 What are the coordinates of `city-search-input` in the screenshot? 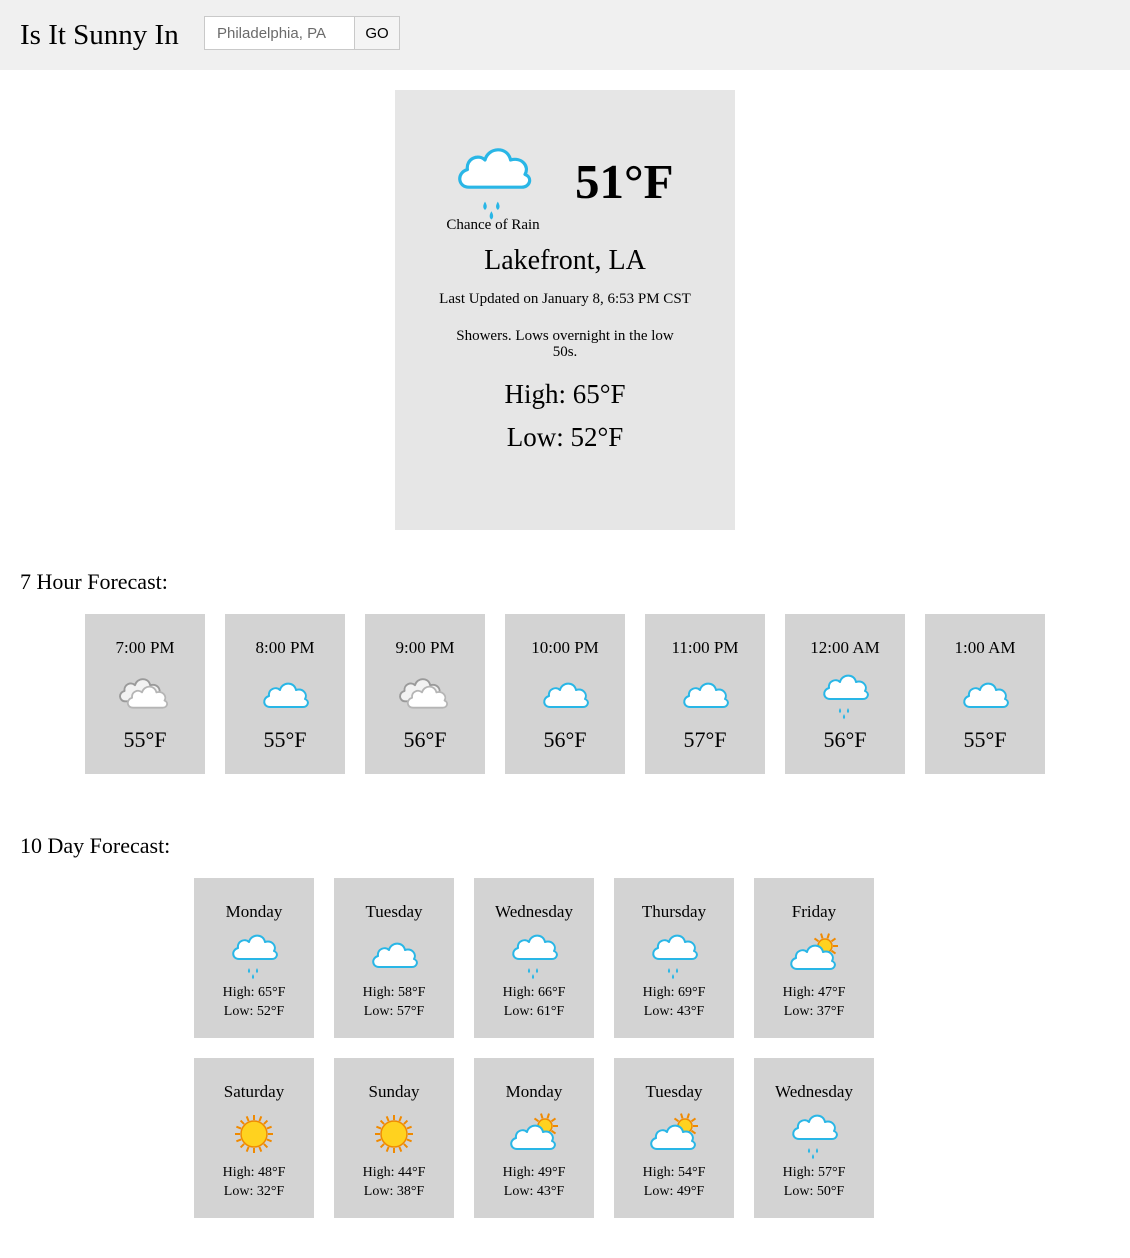 It's located at (279, 33).